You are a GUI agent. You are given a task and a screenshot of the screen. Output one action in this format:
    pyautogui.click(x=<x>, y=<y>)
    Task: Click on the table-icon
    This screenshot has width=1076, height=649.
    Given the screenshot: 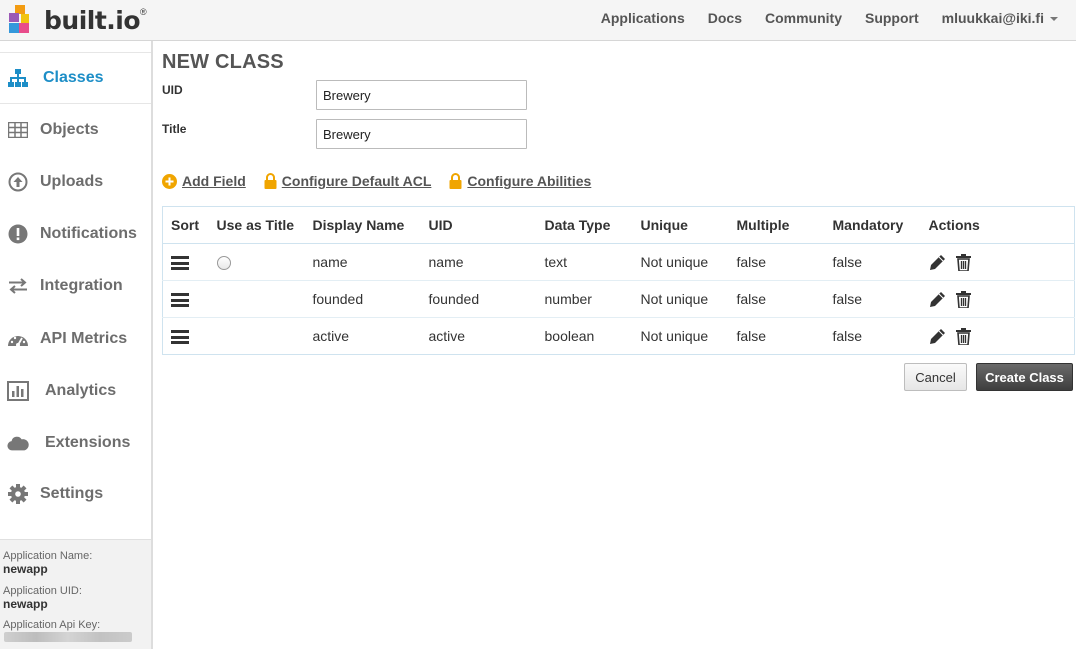 What is the action you would take?
    pyautogui.click(x=18, y=130)
    